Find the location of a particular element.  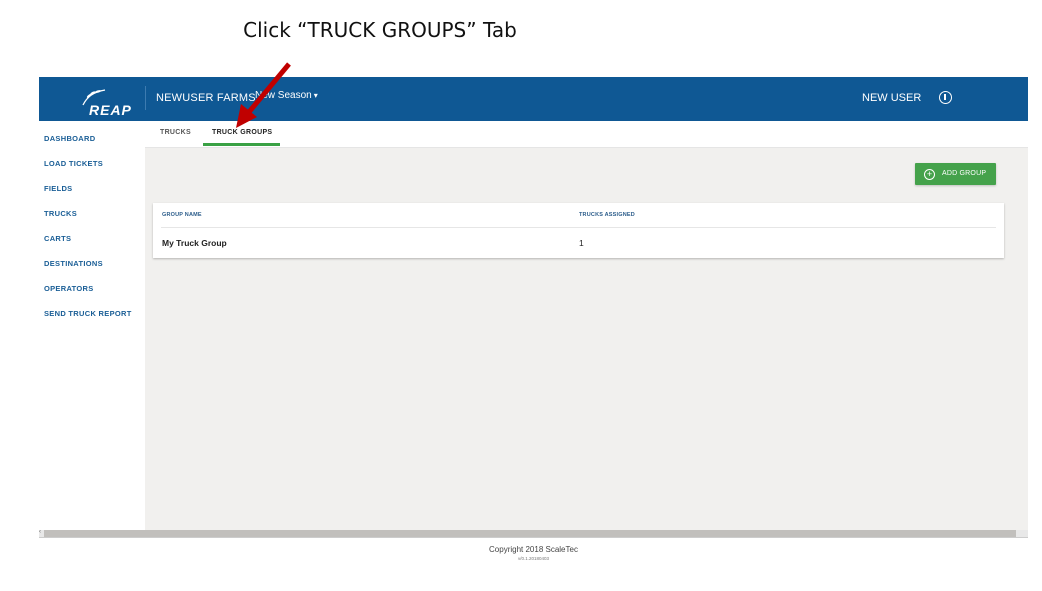

sidebar-item-carts: CARTS is located at coordinates (57, 238).